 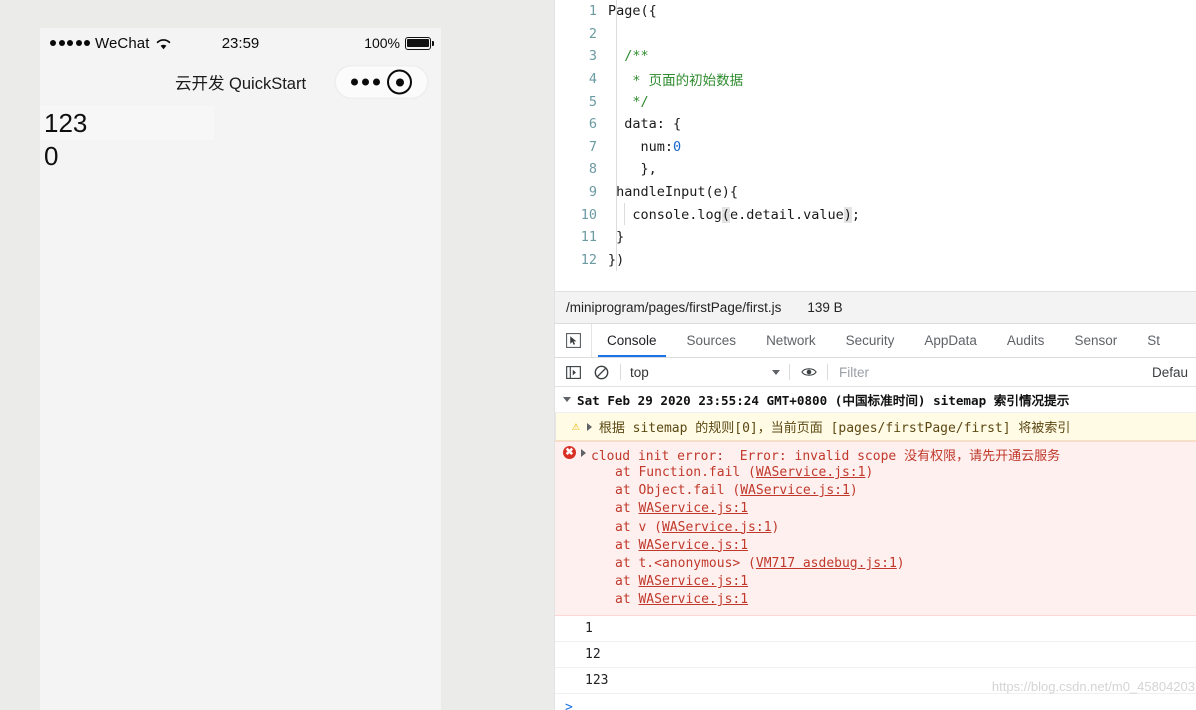 I want to click on carrier-label: WeChat, so click(x=122, y=43).